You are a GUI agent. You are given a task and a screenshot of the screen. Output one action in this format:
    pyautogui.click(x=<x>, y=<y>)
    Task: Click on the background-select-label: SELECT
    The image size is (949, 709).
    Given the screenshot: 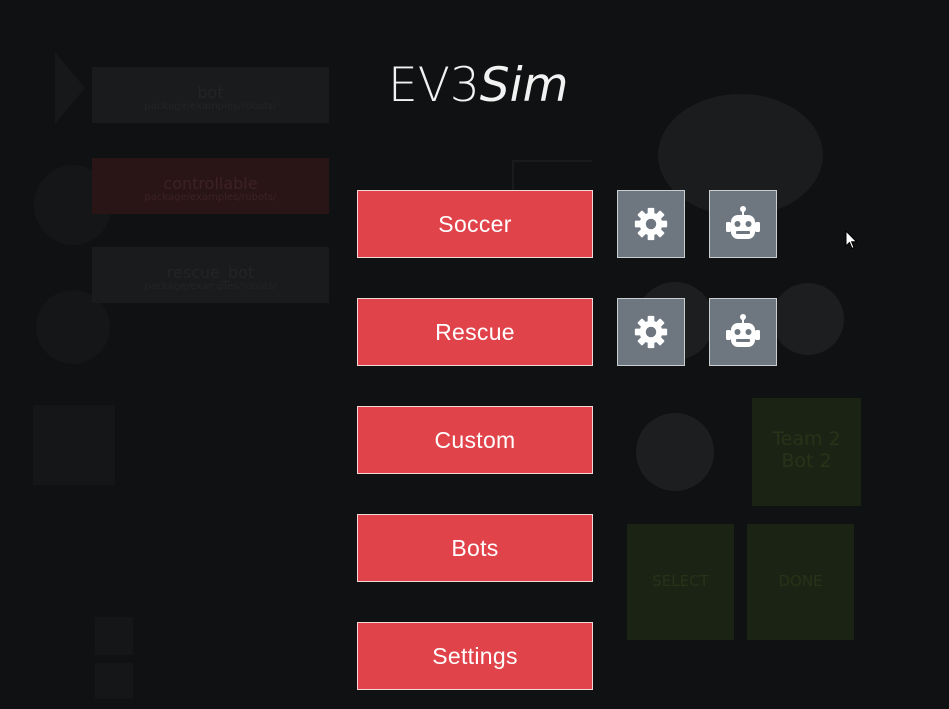 What is the action you would take?
    pyautogui.click(x=680, y=581)
    